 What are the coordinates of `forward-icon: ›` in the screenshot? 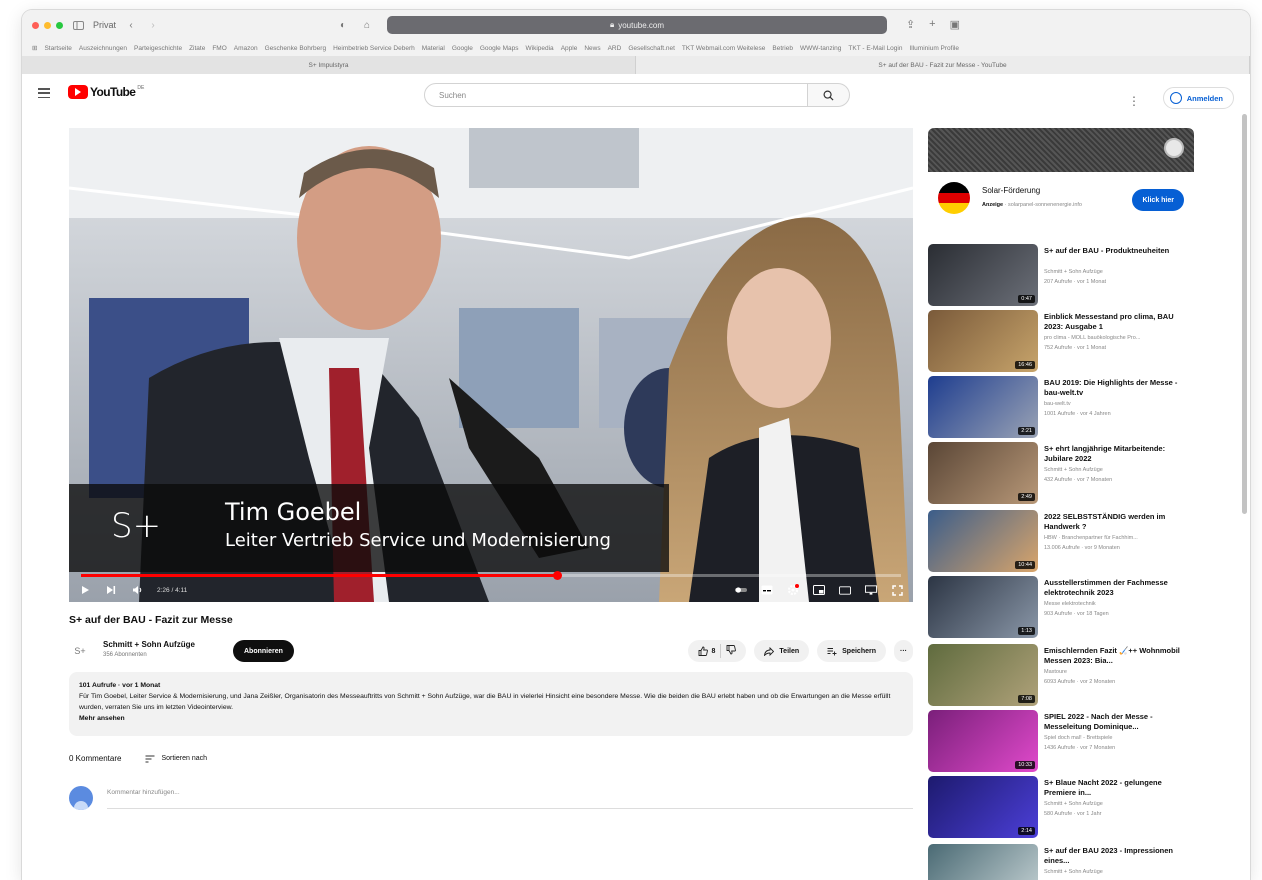 It's located at (153, 25).